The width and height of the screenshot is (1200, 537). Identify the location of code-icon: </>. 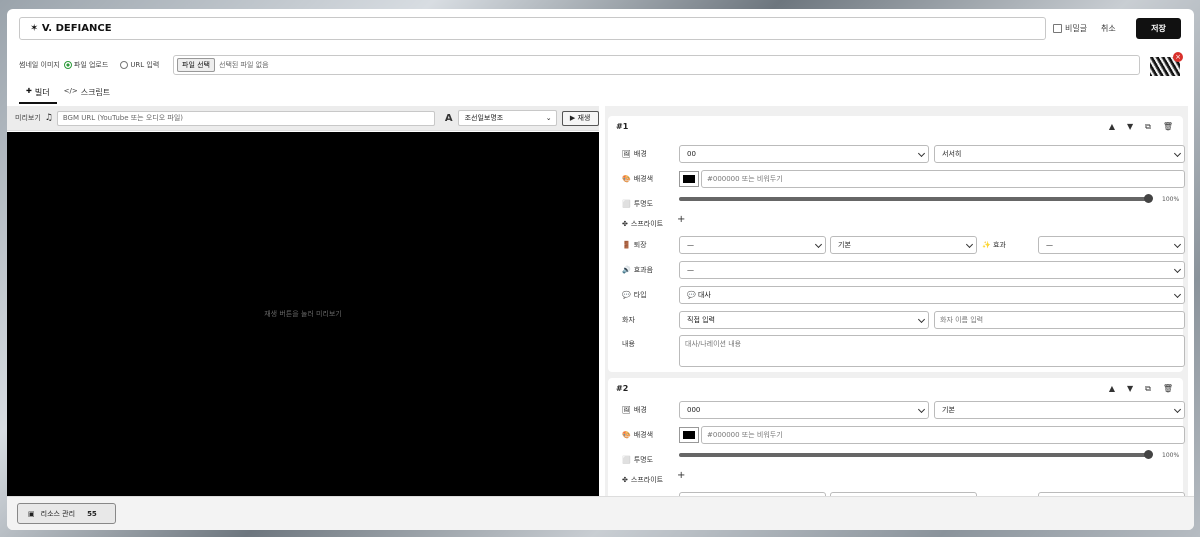
(70, 91).